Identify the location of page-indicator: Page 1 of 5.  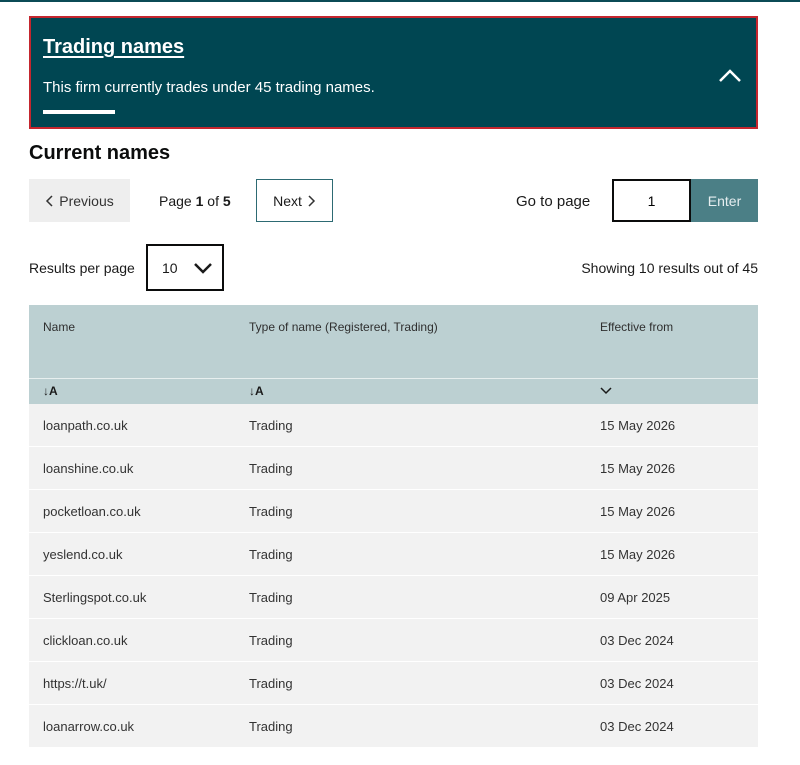
(195, 201).